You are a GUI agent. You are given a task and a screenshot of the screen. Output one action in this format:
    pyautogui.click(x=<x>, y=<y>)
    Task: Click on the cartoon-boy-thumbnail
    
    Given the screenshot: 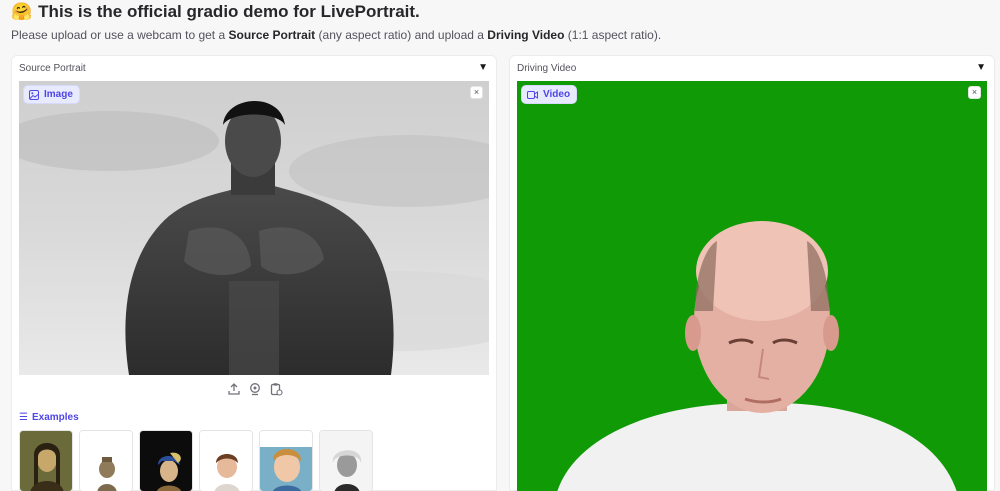 What is the action you would take?
    pyautogui.click(x=286, y=461)
    